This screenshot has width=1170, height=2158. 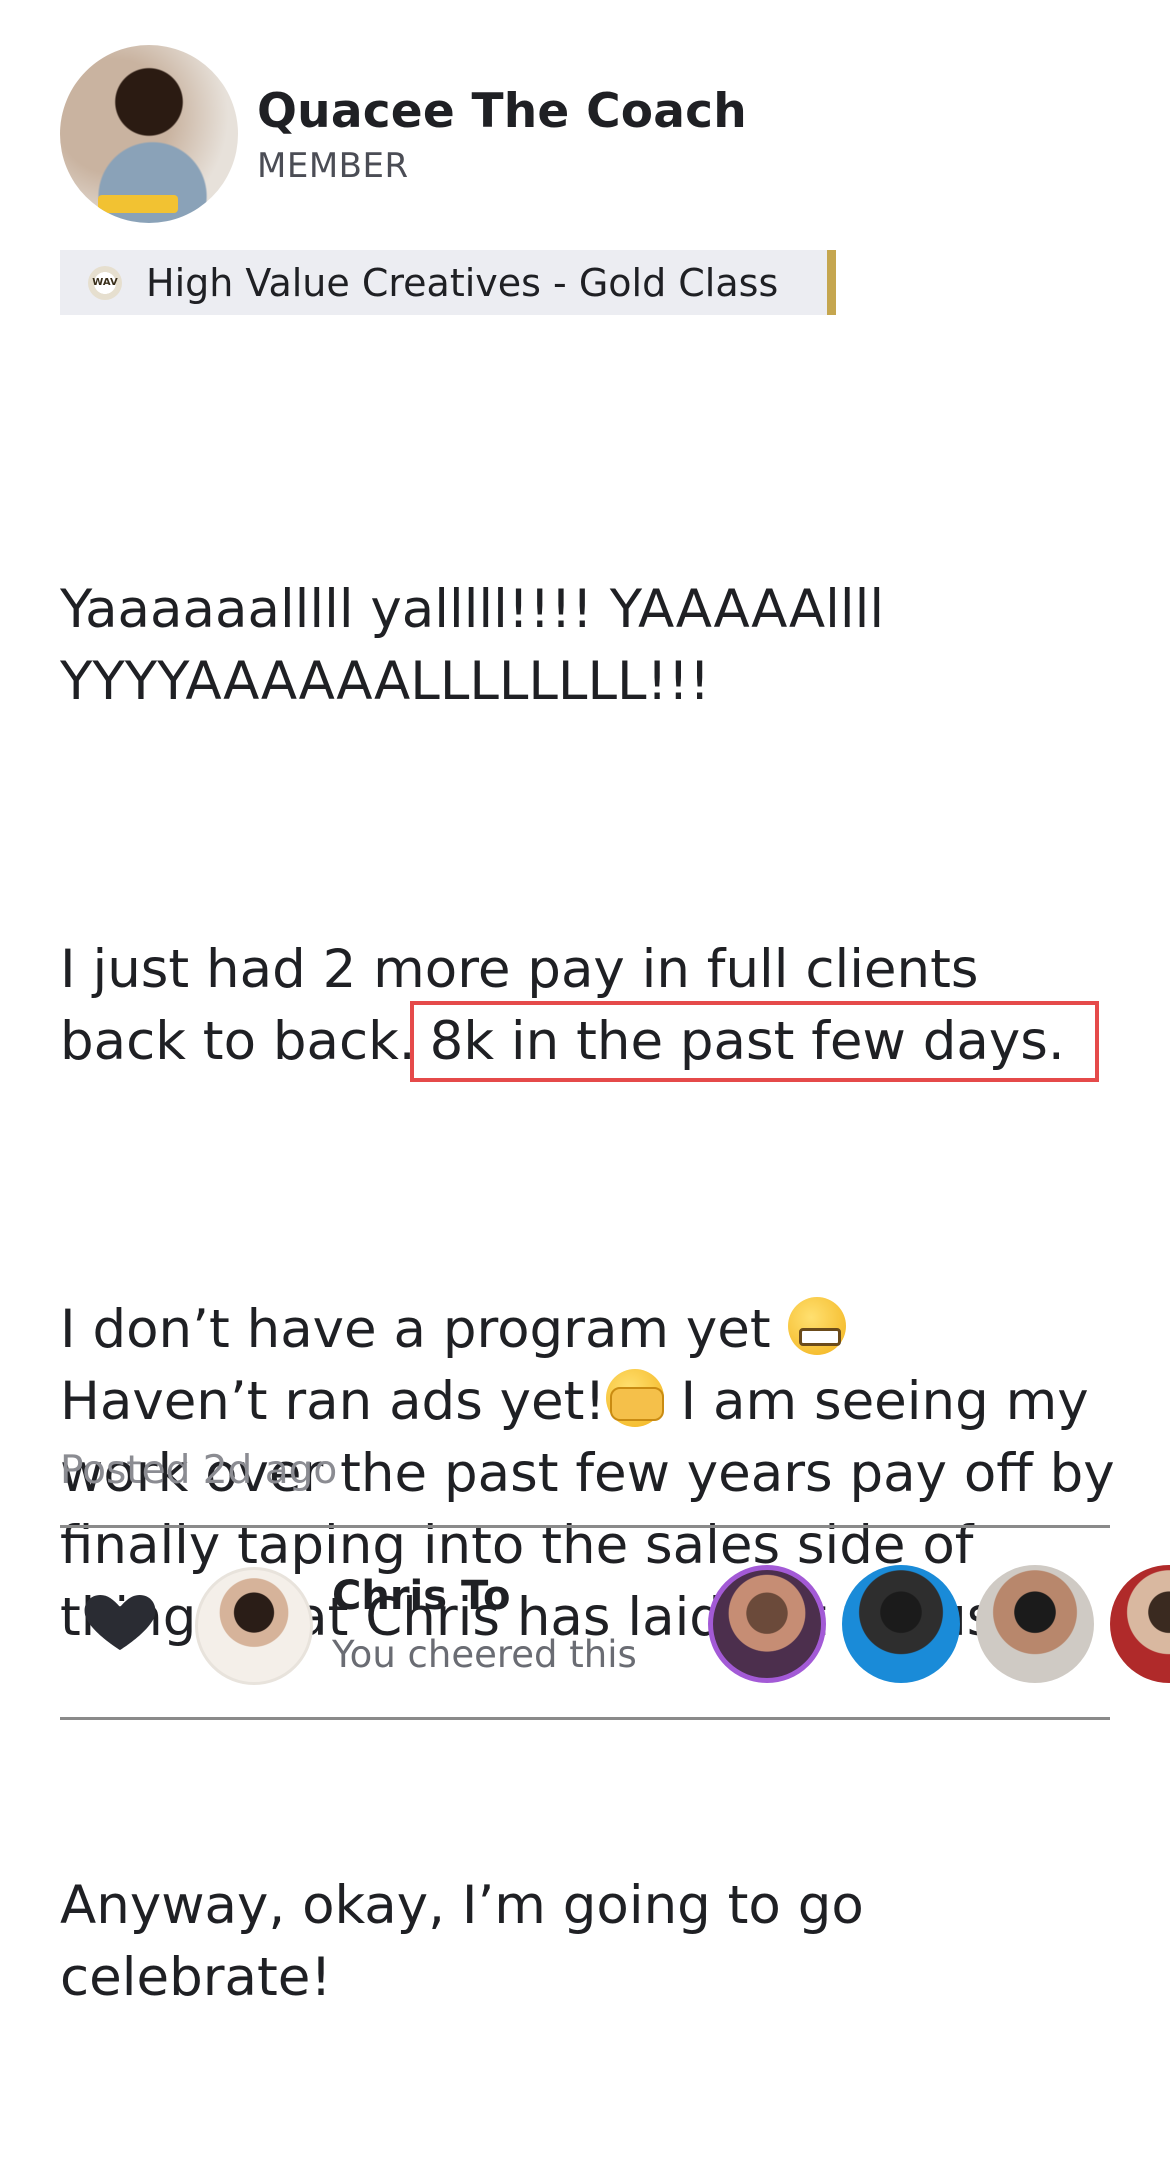 What do you see at coordinates (149, 134) in the screenshot?
I see `author-avatar` at bounding box center [149, 134].